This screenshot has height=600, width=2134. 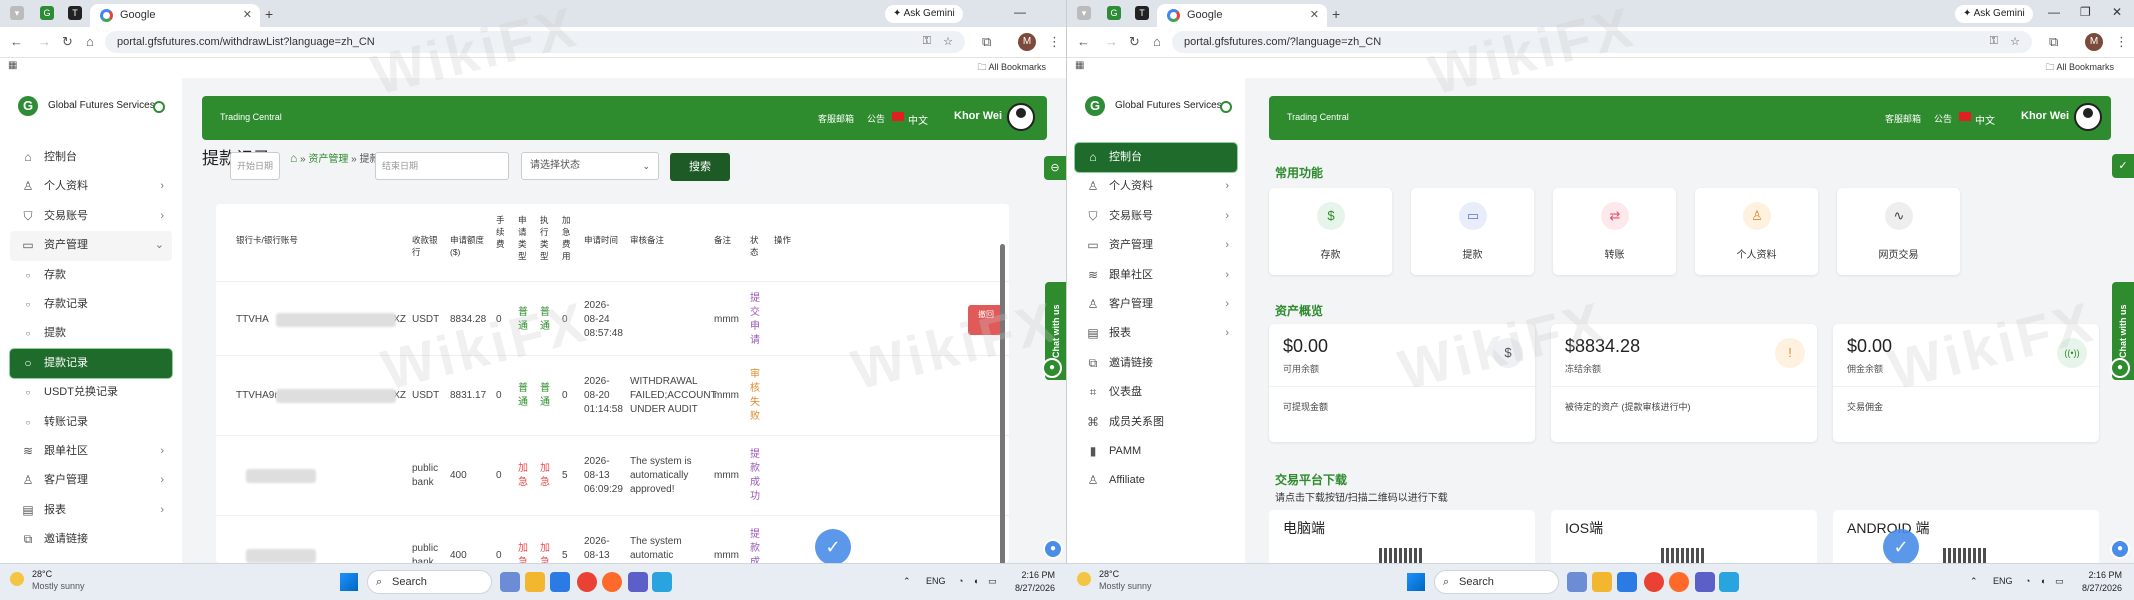 What do you see at coordinates (1055, 168) in the screenshot?
I see `side-tool-button: ⊖` at bounding box center [1055, 168].